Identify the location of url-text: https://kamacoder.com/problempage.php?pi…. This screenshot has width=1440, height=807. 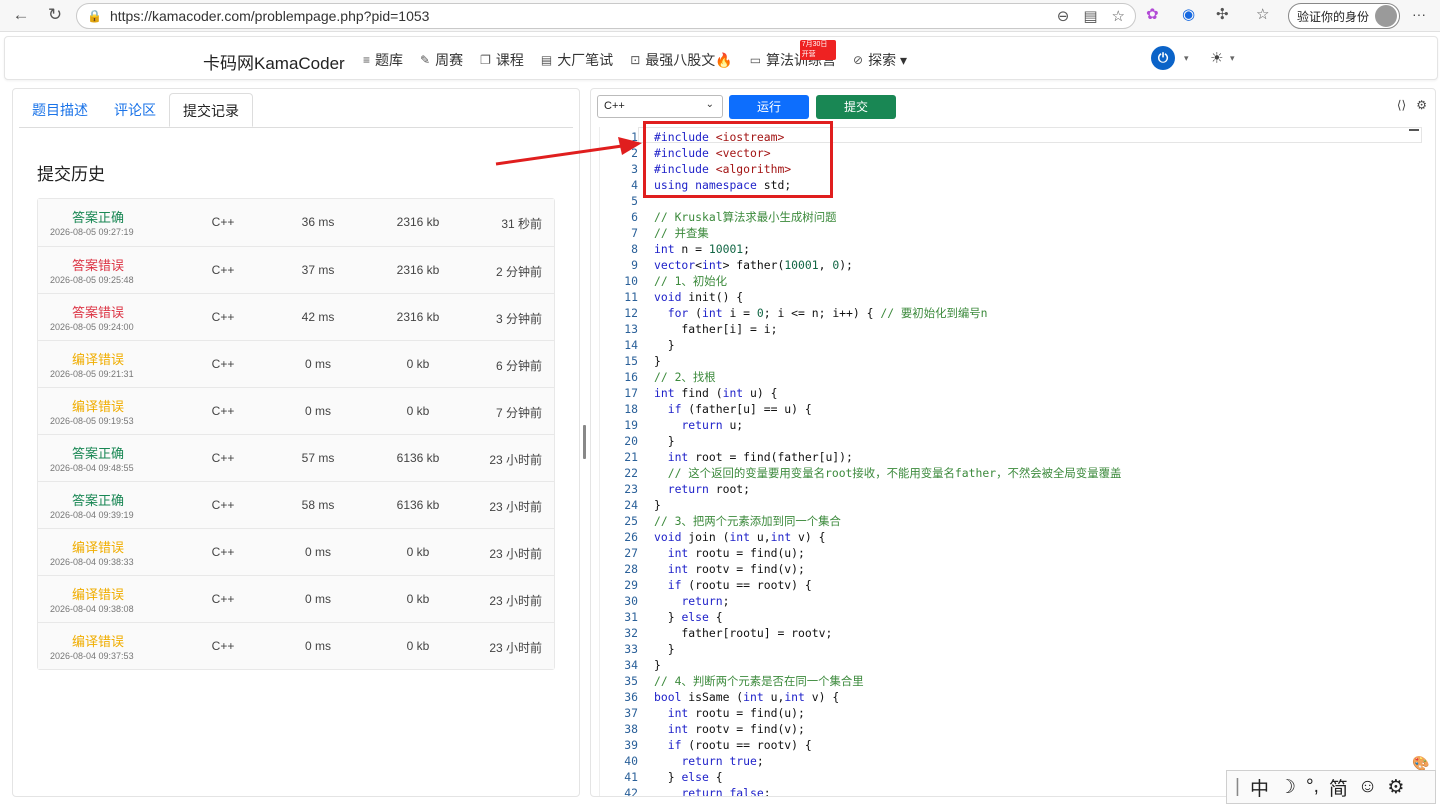
(270, 16).